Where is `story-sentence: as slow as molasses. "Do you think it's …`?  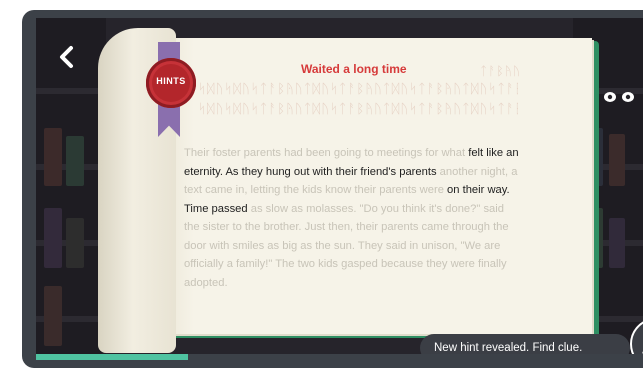
story-sentence: as slow as molasses. "Do you think it's … is located at coordinates (346, 245).